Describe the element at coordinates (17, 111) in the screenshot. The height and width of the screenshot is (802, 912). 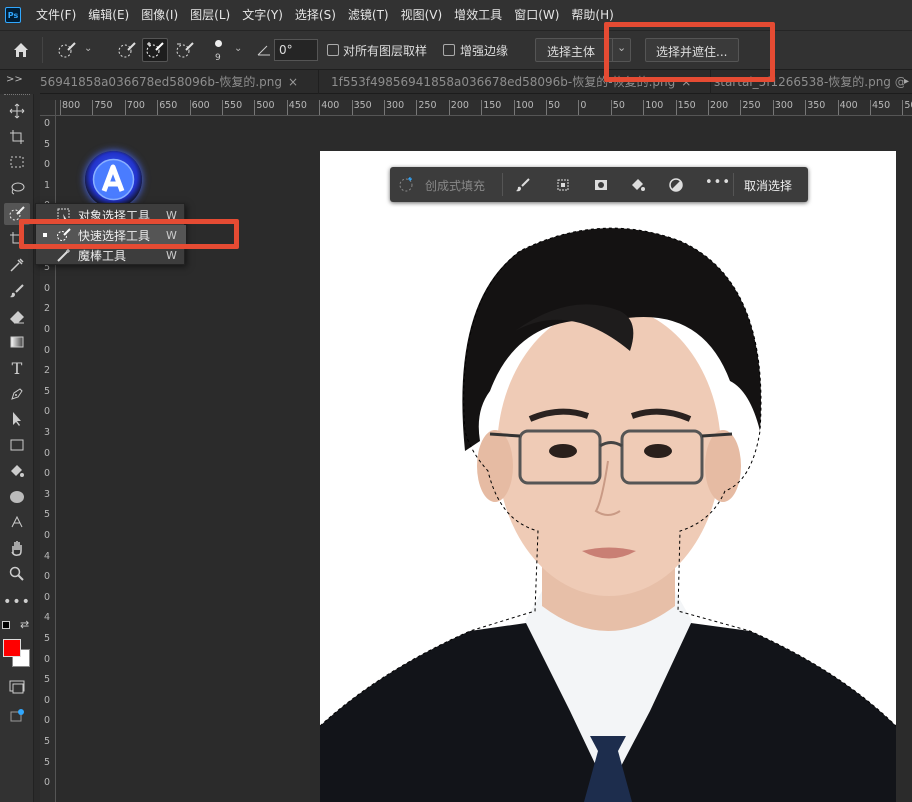
I see `move-icon` at that location.